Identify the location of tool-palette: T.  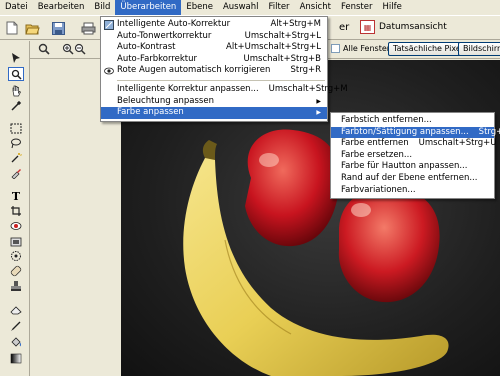
(15, 208).